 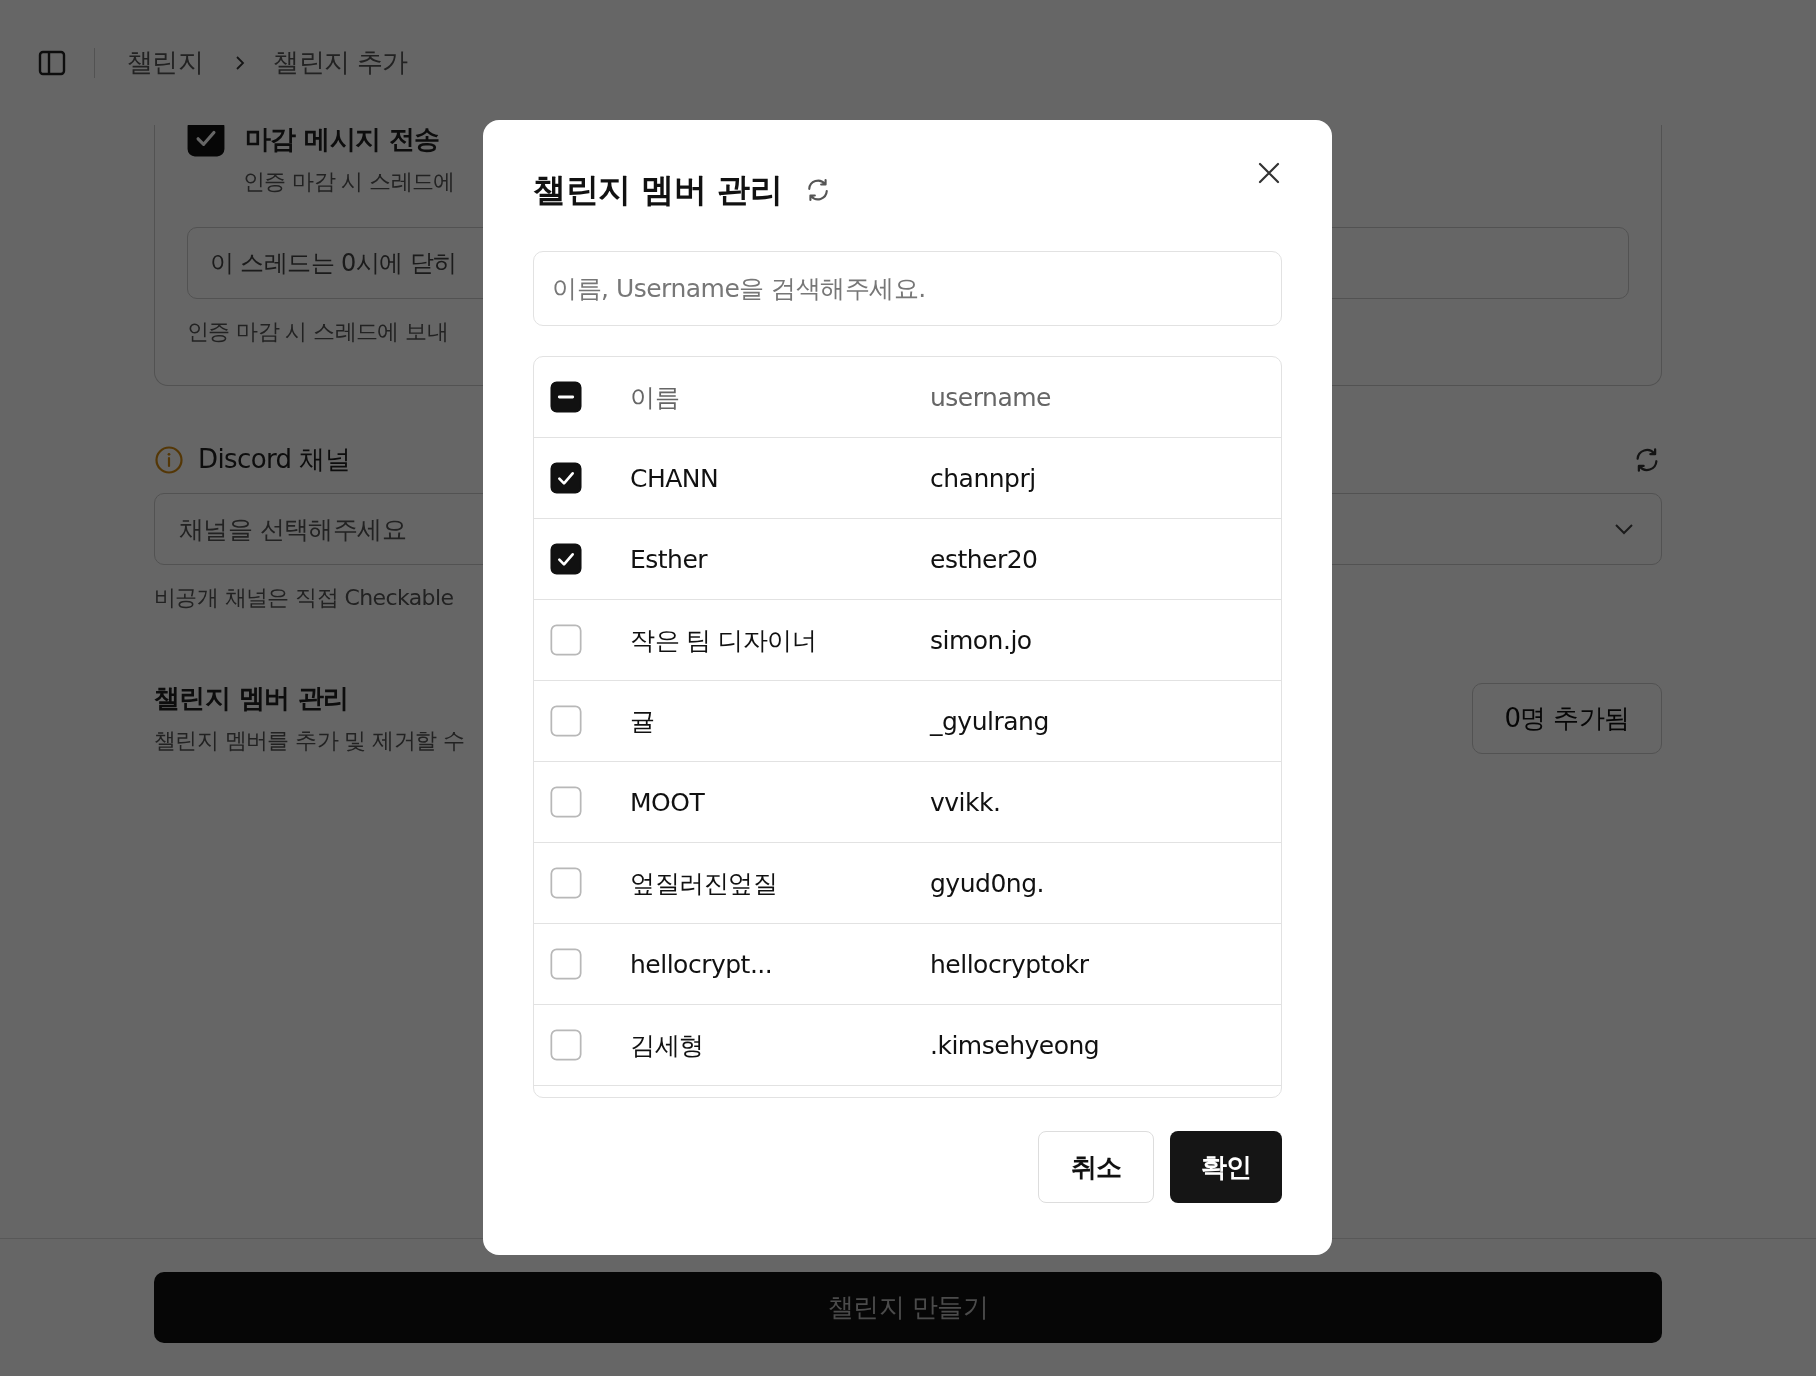 What do you see at coordinates (349, 182) in the screenshot?
I see `field-description: 인증 마감 시 스레드에` at bounding box center [349, 182].